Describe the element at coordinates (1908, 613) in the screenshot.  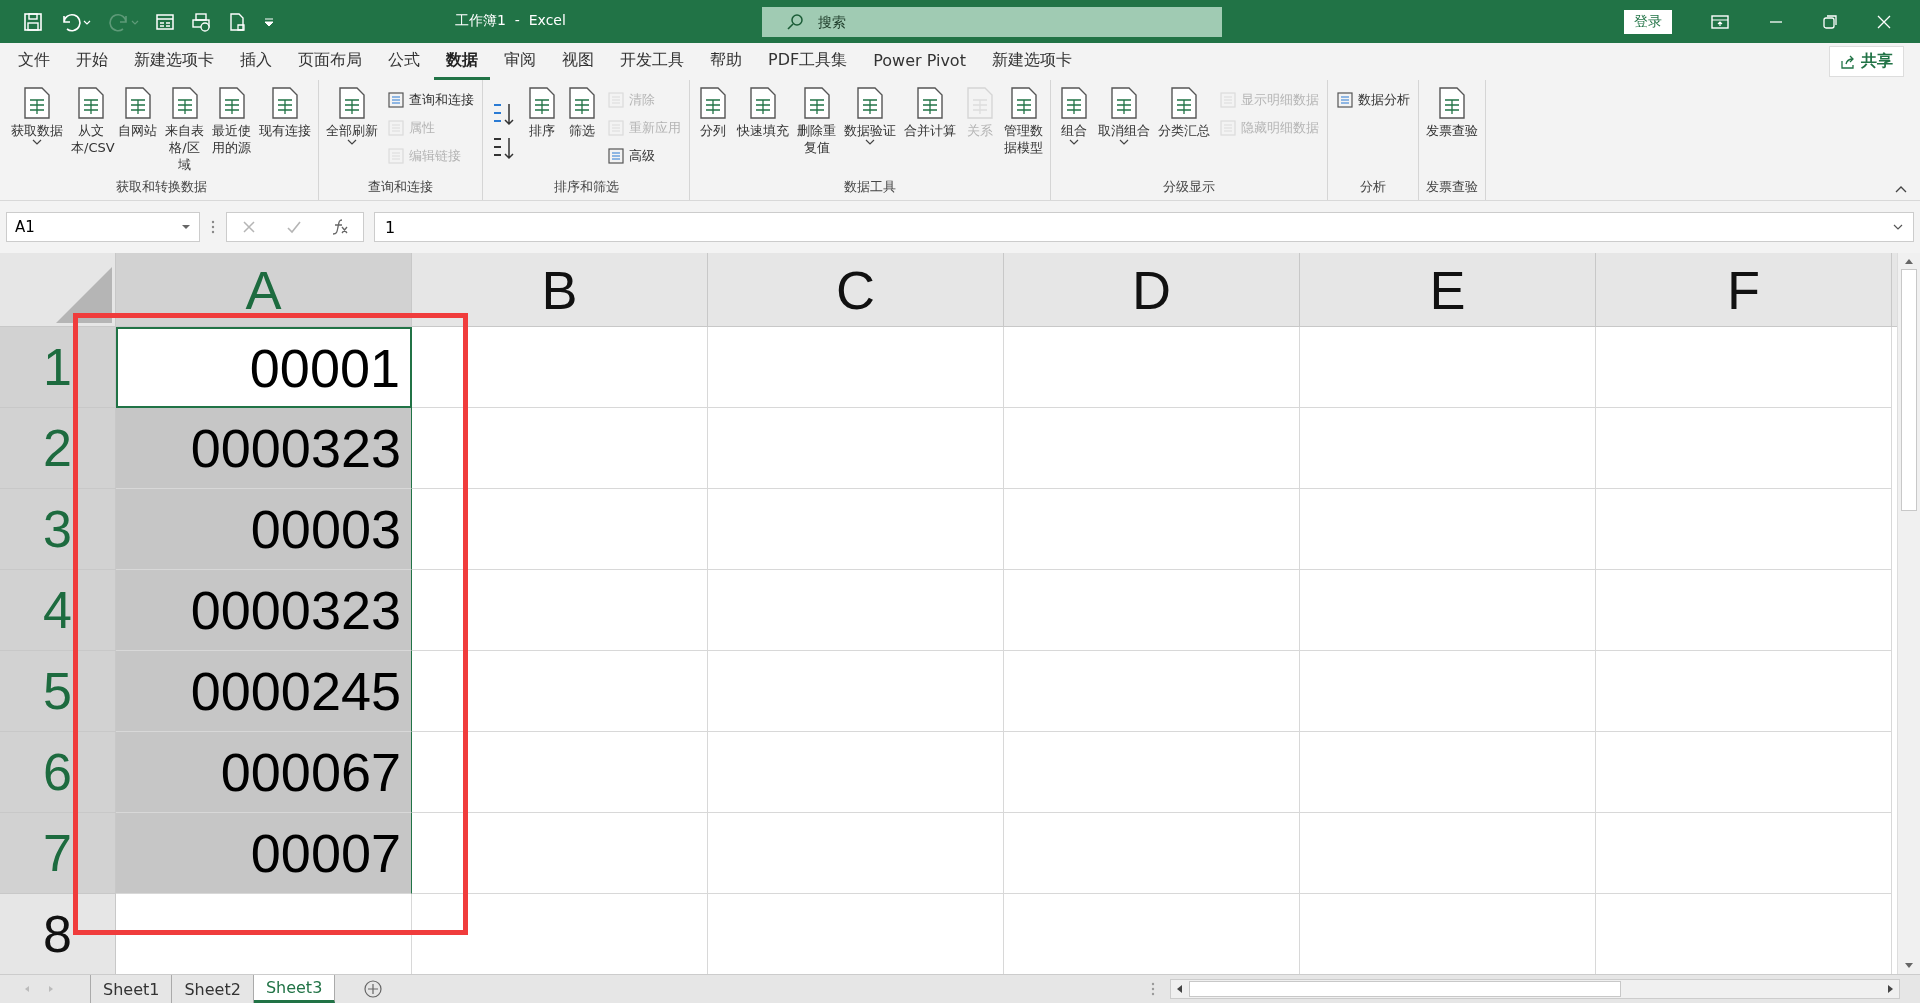
I see `vertical-scrollbar` at that location.